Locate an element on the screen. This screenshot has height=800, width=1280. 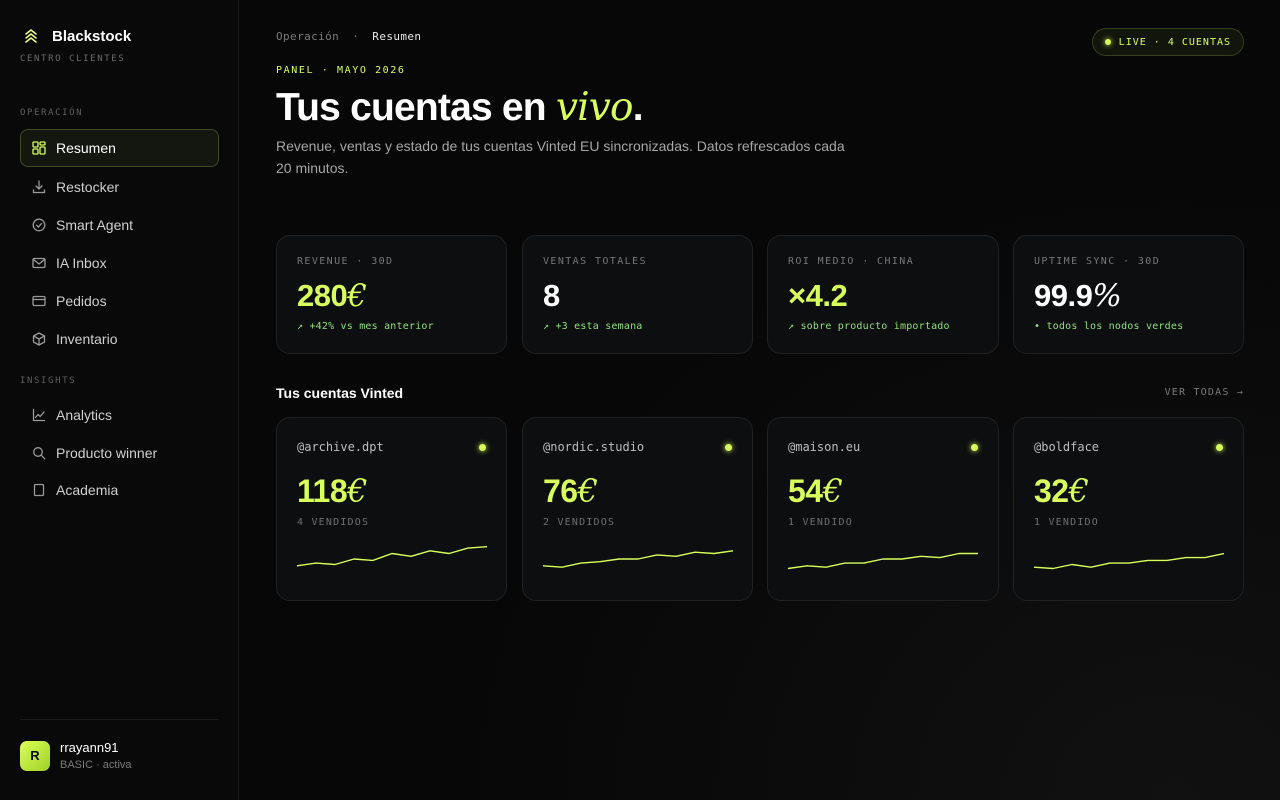
section-label-operacion: OPERACIÓN is located at coordinates (52, 113).